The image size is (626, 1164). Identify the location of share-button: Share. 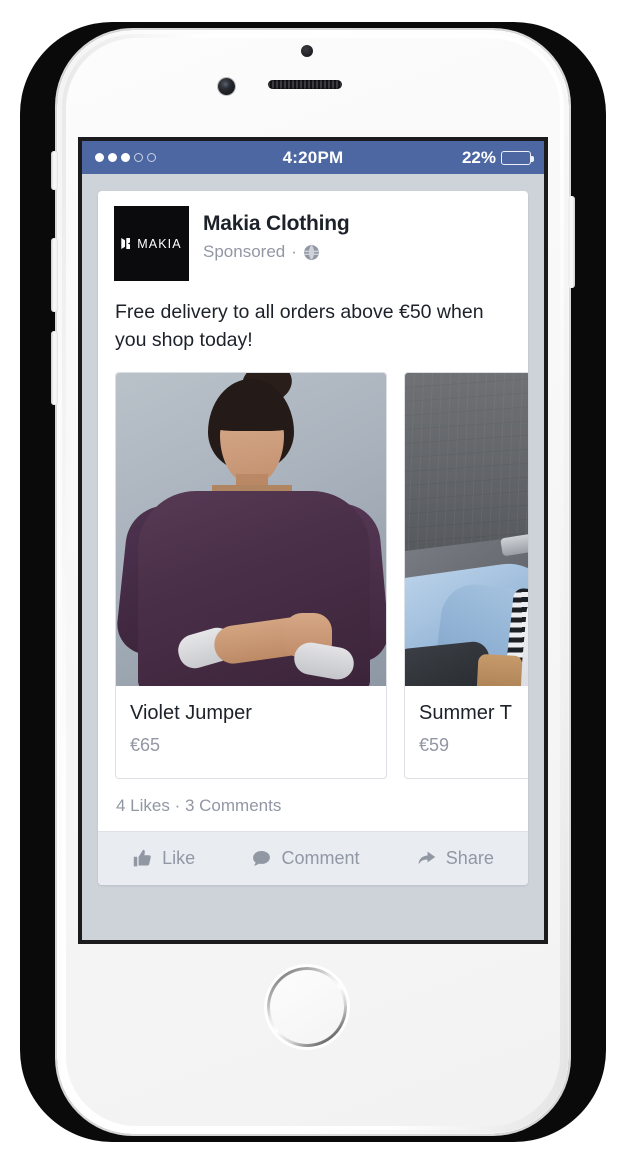
(455, 858).